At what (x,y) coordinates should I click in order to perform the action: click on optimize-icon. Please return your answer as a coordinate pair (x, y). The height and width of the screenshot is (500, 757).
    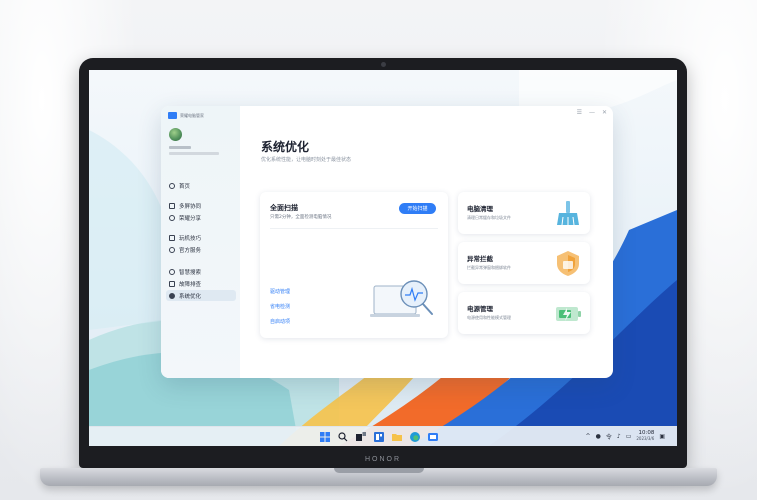
    Looking at the image, I should click on (172, 295).